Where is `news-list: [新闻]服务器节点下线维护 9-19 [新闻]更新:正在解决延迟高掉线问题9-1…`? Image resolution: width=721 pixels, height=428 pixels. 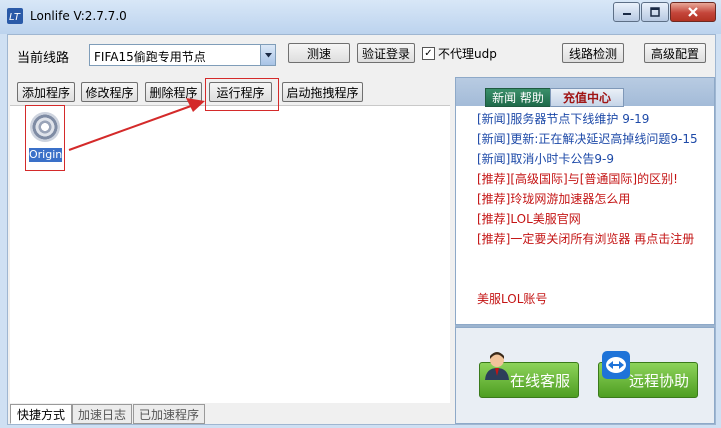 news-list: [新闻]服务器节点下线维护 9-19 [新闻]更新:正在解决延迟高掉线问题9-1… is located at coordinates (596, 179).